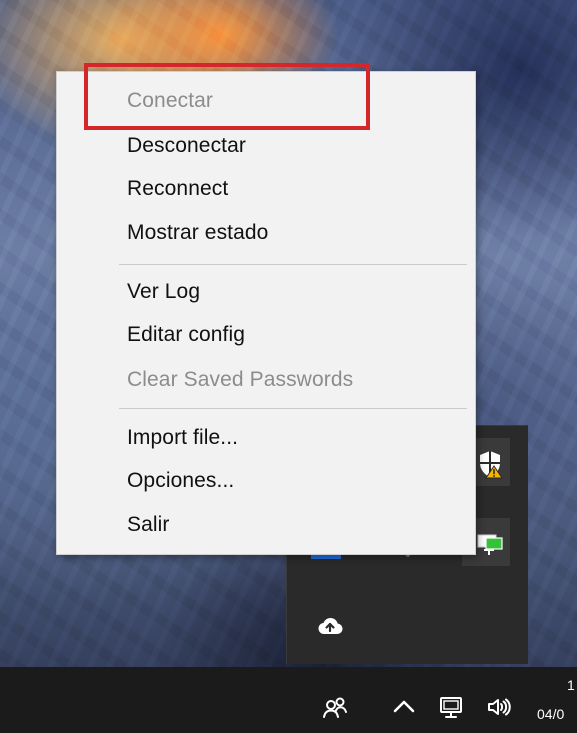 The image size is (577, 733). What do you see at coordinates (490, 544) in the screenshot?
I see `network-monitor-icon` at bounding box center [490, 544].